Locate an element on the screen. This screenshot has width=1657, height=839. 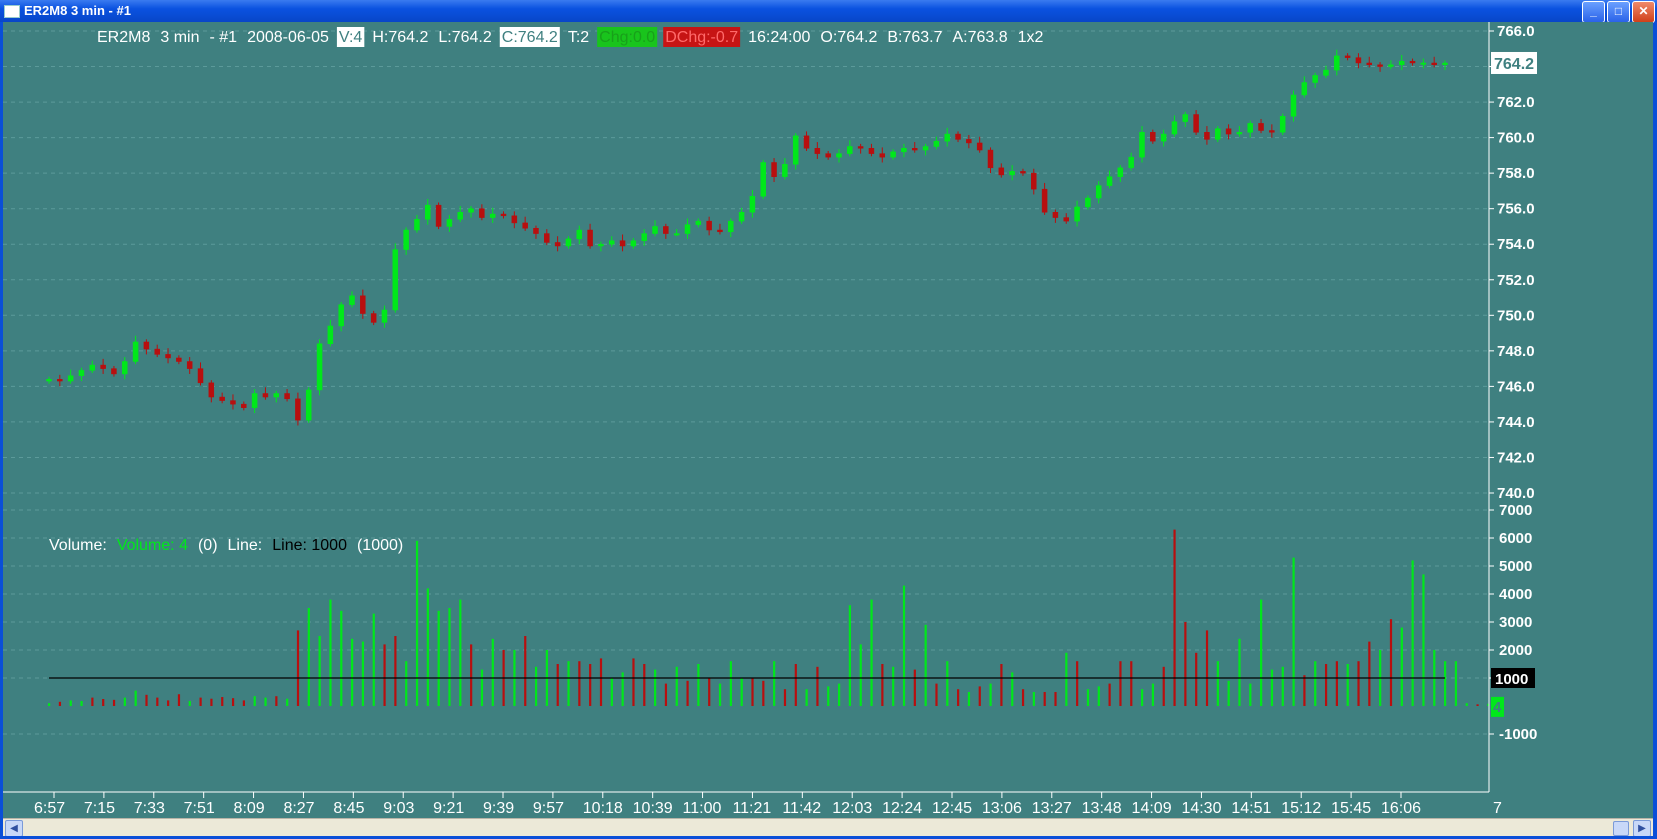
price-tick-label: 740.0 is located at coordinates (1516, 493).